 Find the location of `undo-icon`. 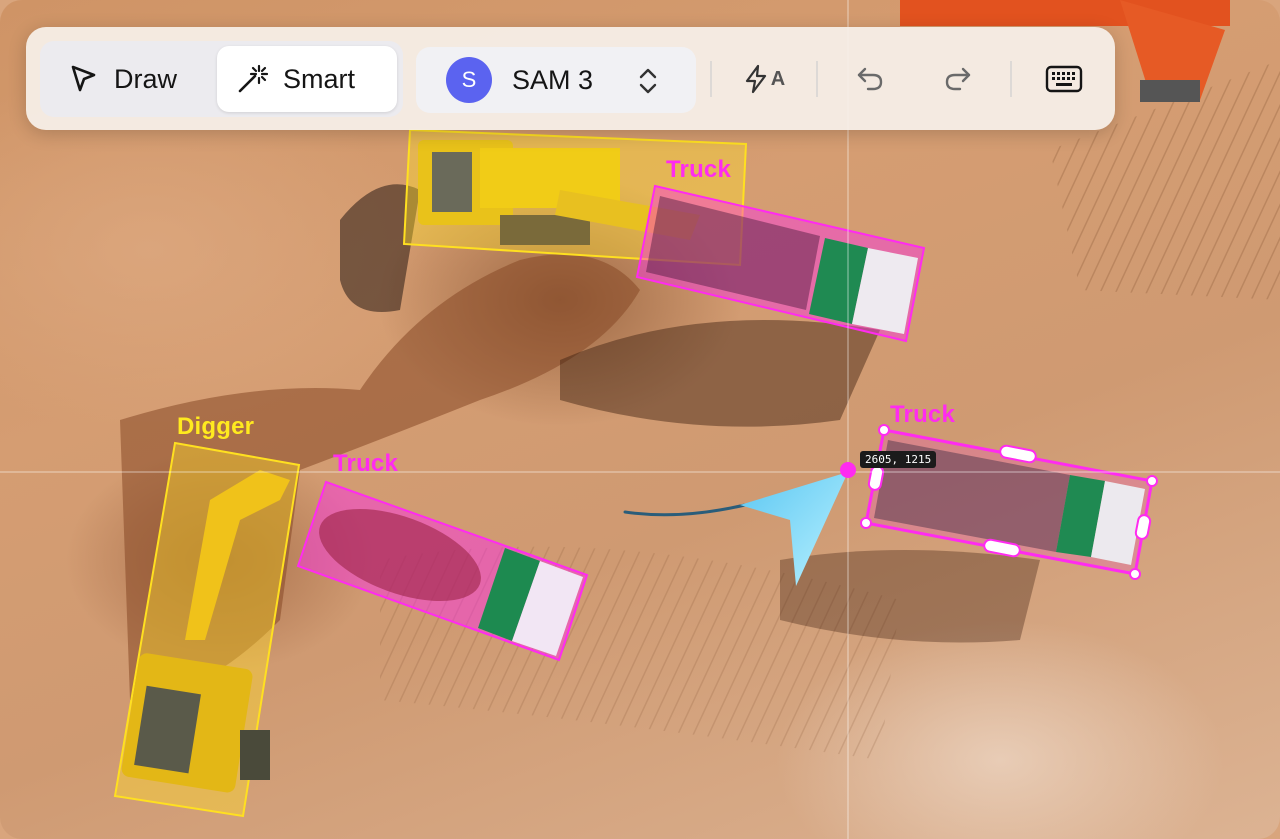

undo-icon is located at coordinates (870, 79).